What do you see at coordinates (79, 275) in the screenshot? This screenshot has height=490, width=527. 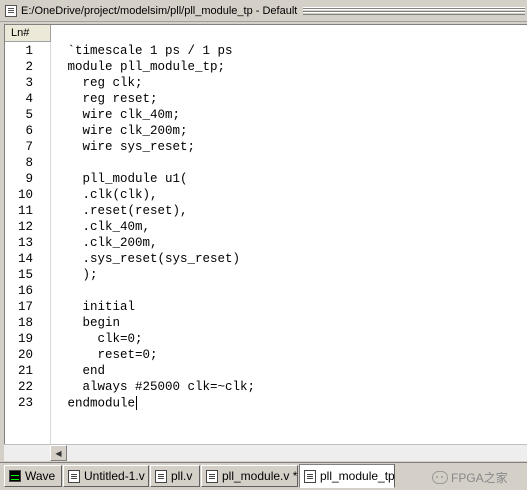 I see `line-text: );` at bounding box center [79, 275].